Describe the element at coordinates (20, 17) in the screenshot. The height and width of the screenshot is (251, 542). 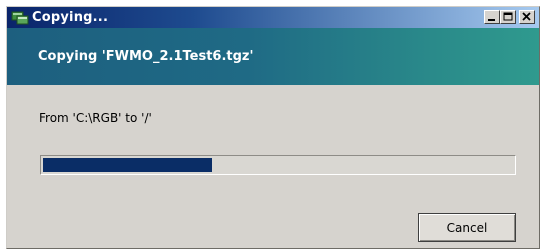
I see `copy-files-icon` at that location.